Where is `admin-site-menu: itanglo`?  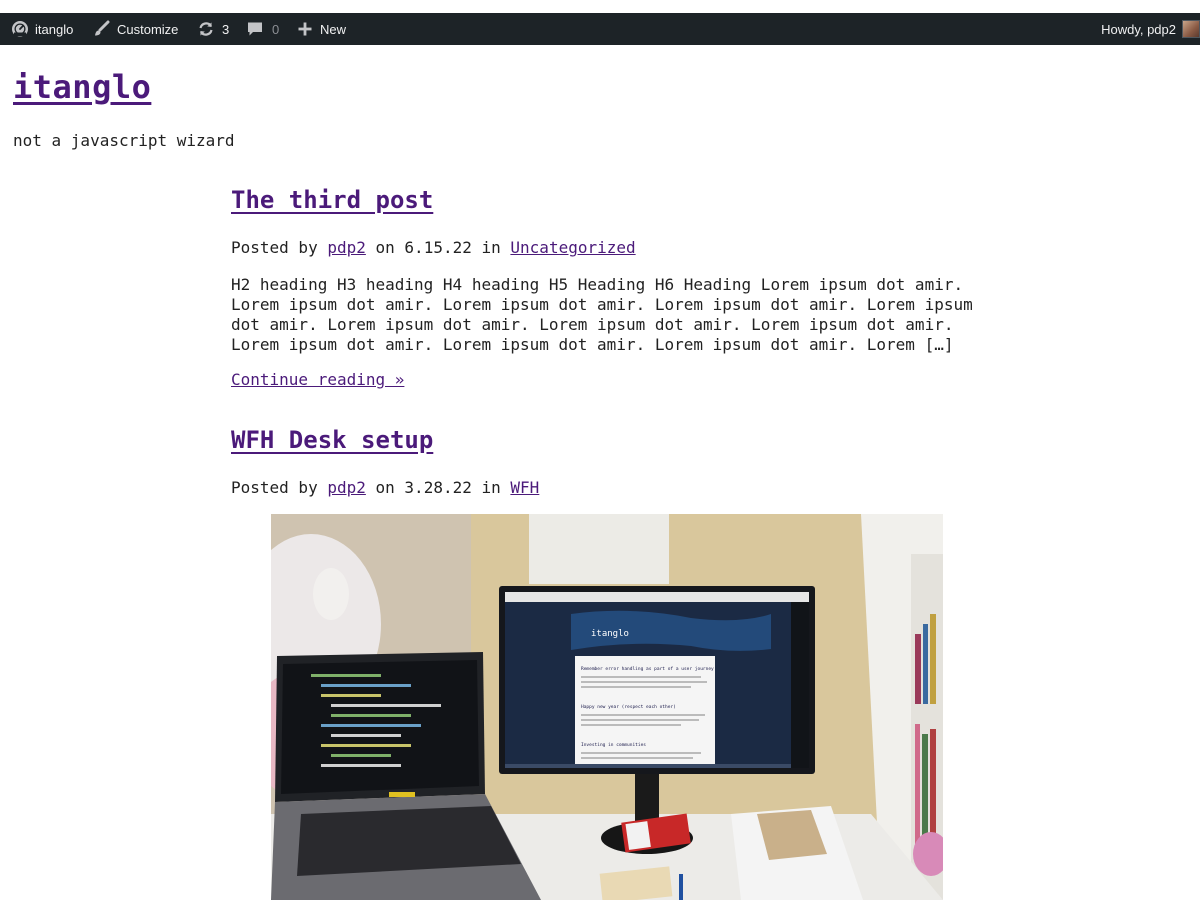
admin-site-menu: itanglo is located at coordinates (42, 29).